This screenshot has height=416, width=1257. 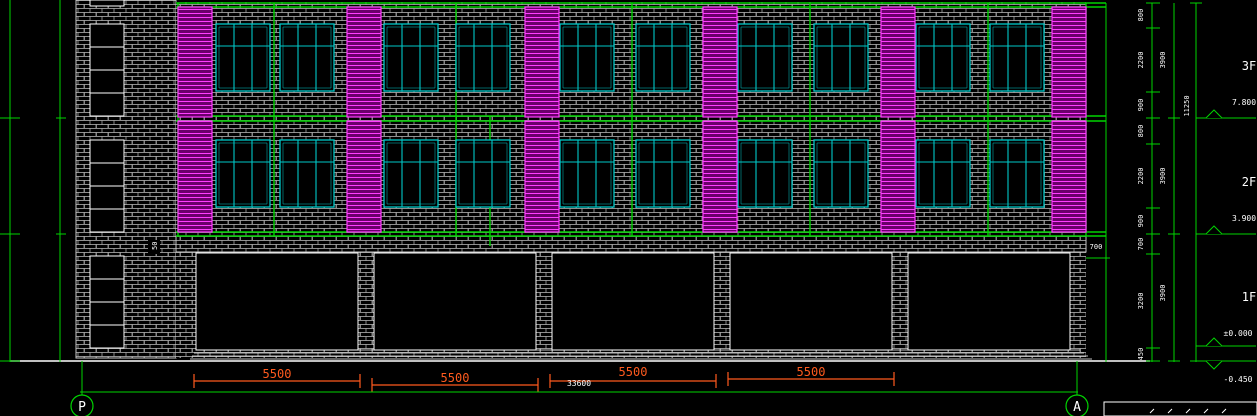 I want to click on bay-dim-3: 5500, so click(x=633, y=372).